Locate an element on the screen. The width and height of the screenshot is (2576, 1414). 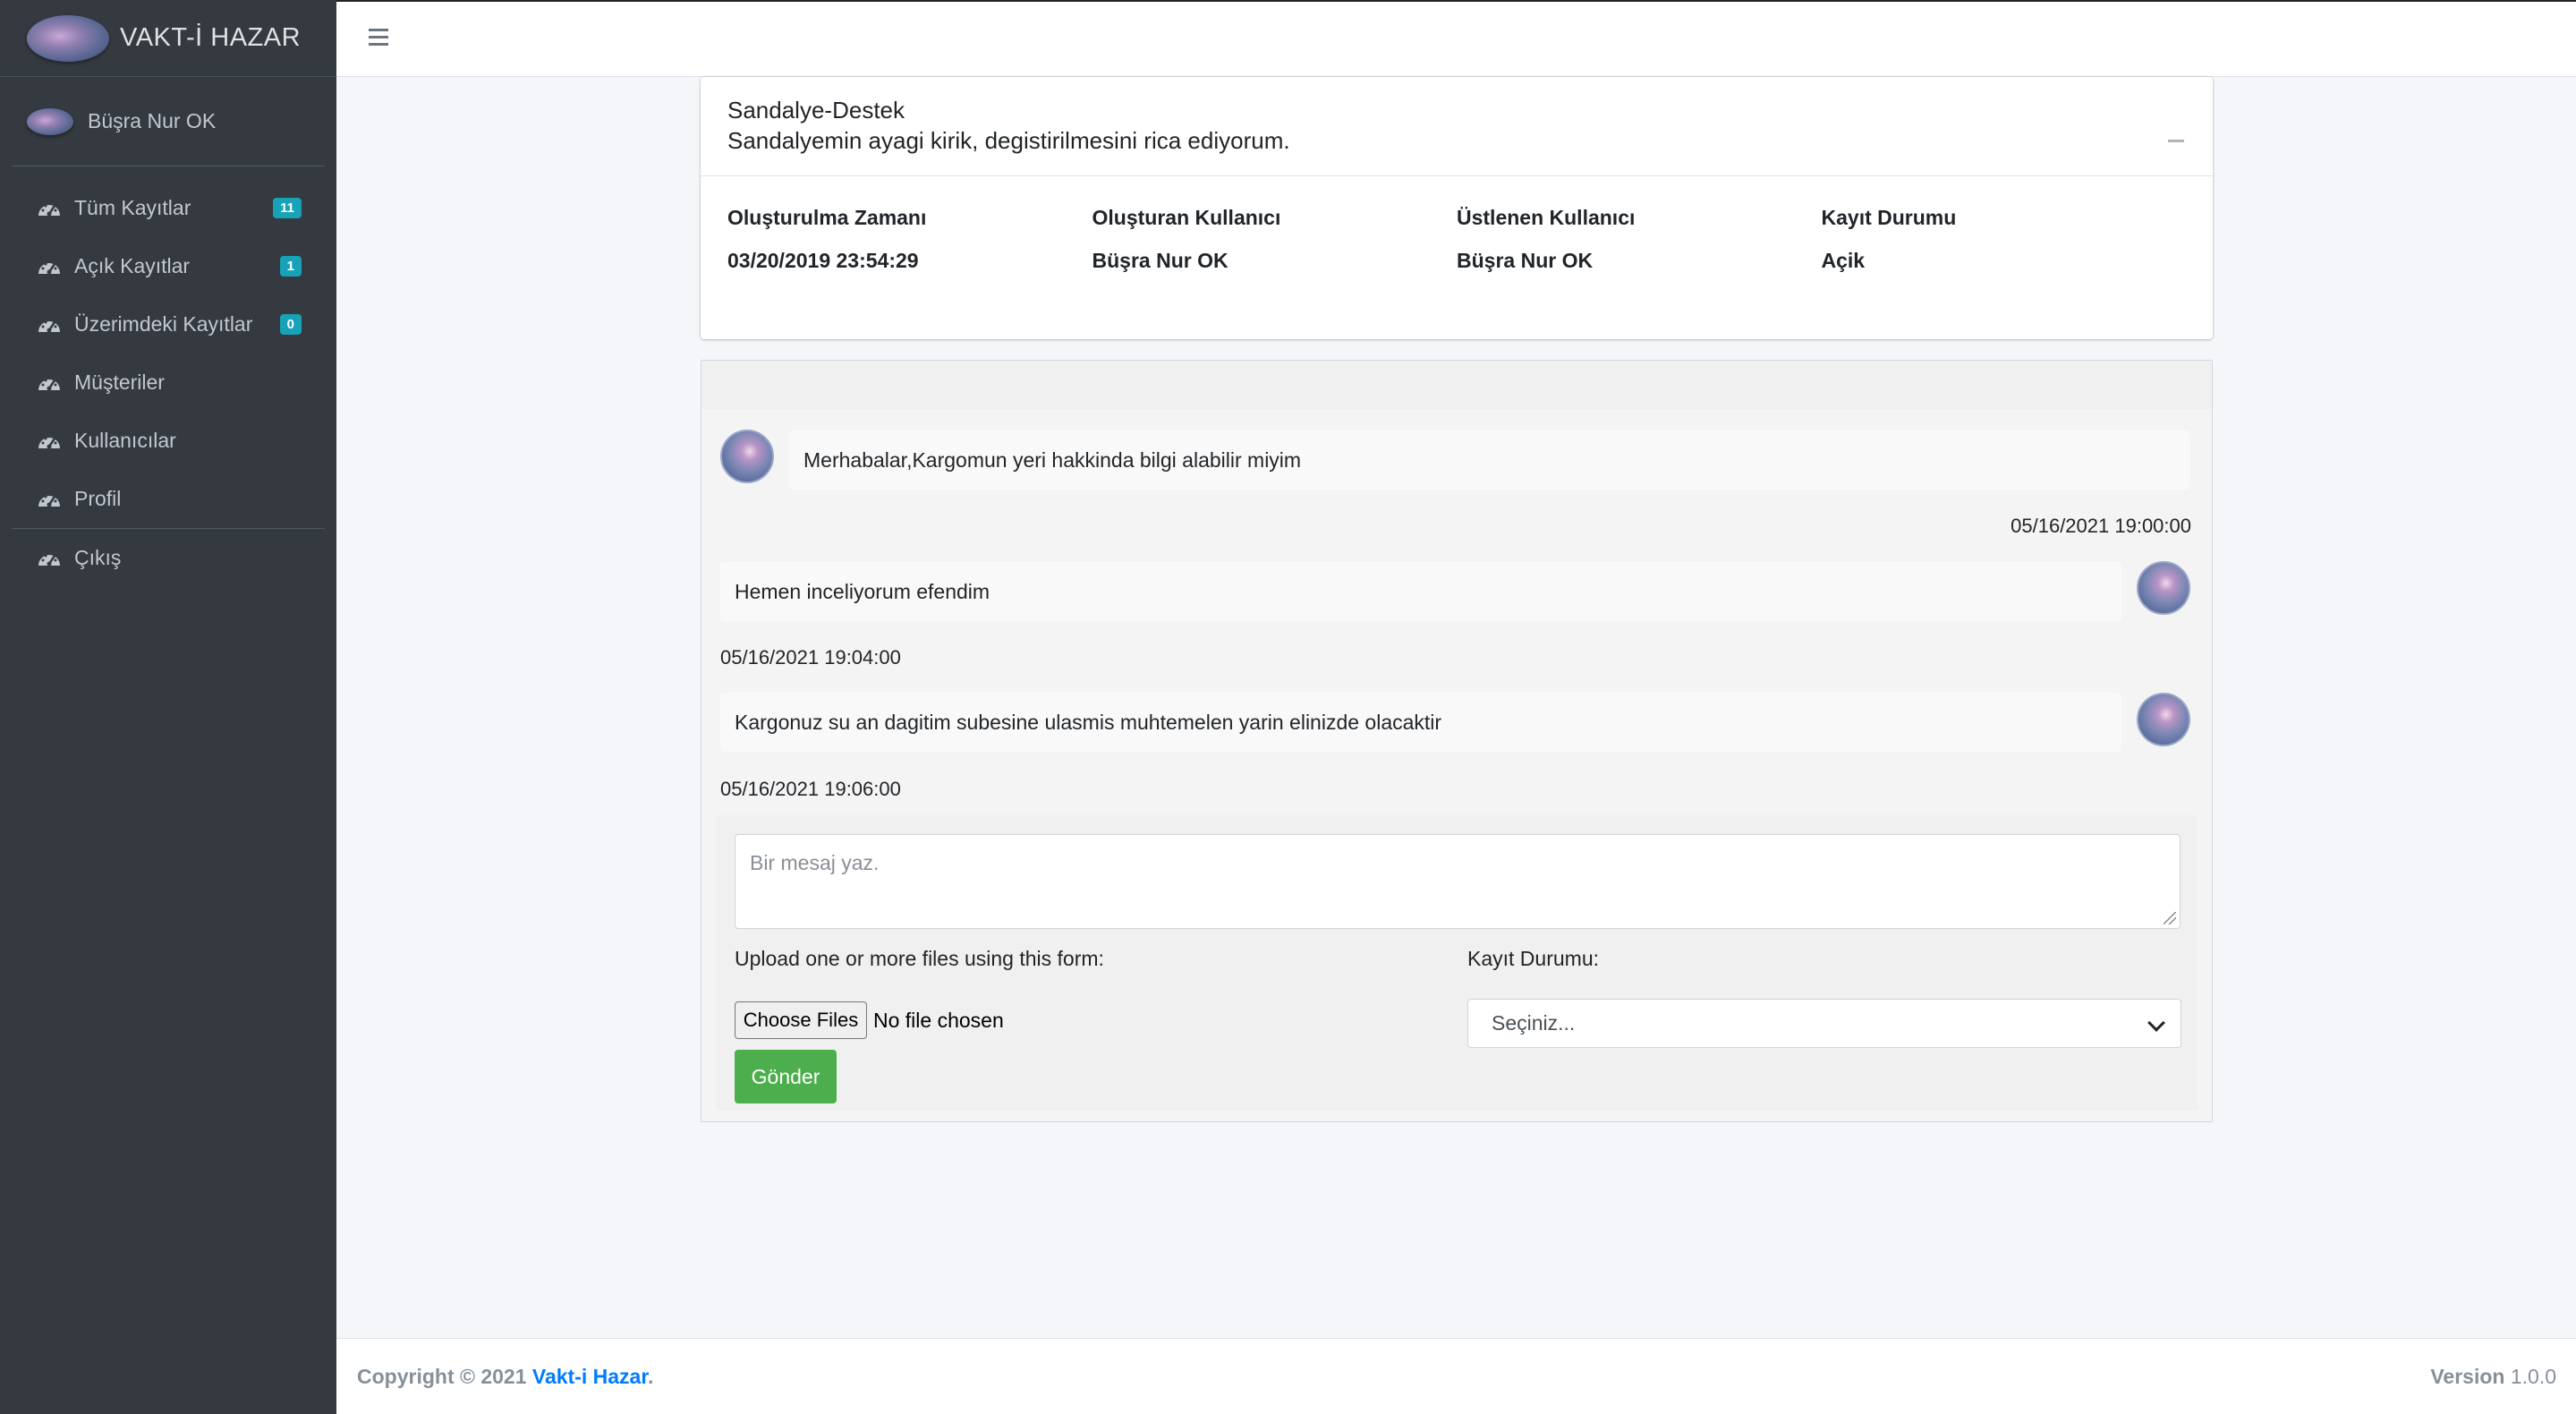
sidebar-item-label: Kullanıcılar is located at coordinates (125, 440).